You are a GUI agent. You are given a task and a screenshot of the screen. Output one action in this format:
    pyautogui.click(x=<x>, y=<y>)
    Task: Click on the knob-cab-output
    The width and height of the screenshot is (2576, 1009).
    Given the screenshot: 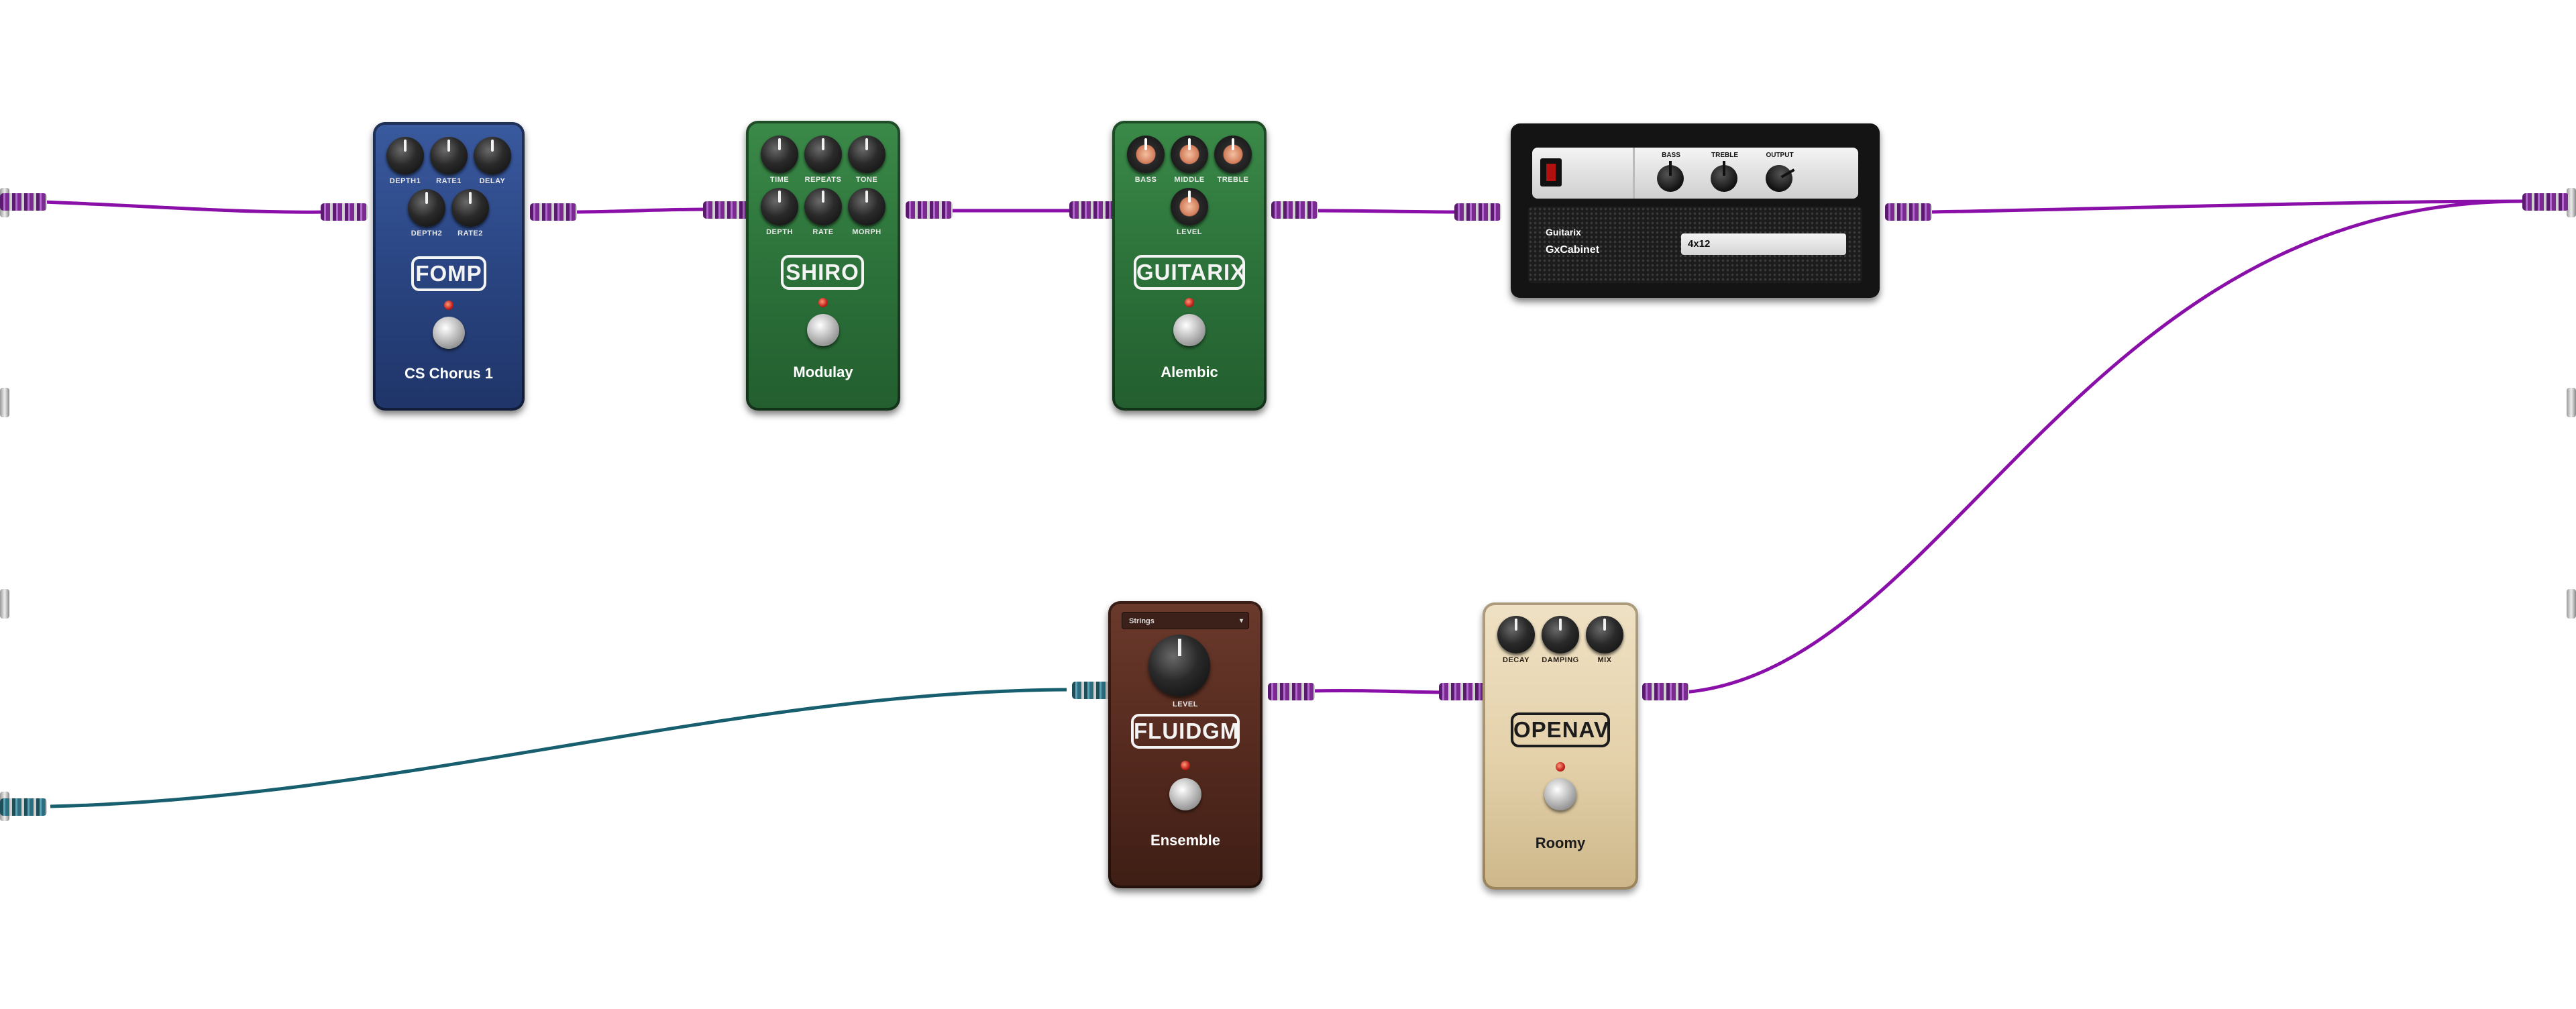 What is the action you would take?
    pyautogui.click(x=1779, y=178)
    